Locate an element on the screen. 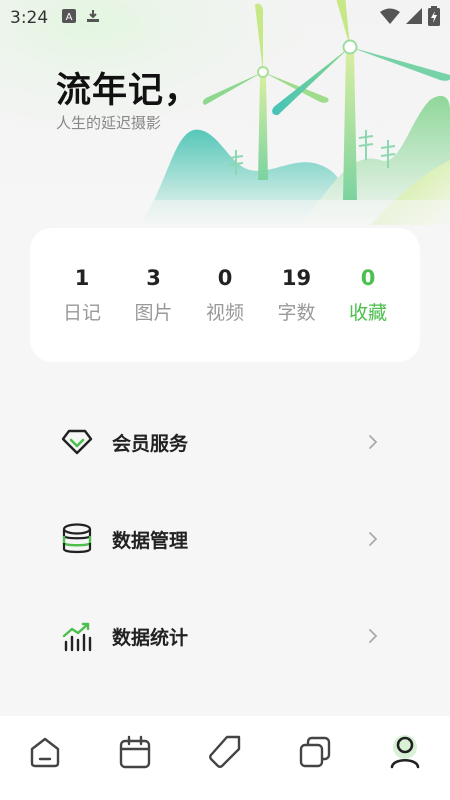 The width and height of the screenshot is (450, 800). tab-home is located at coordinates (45, 754).